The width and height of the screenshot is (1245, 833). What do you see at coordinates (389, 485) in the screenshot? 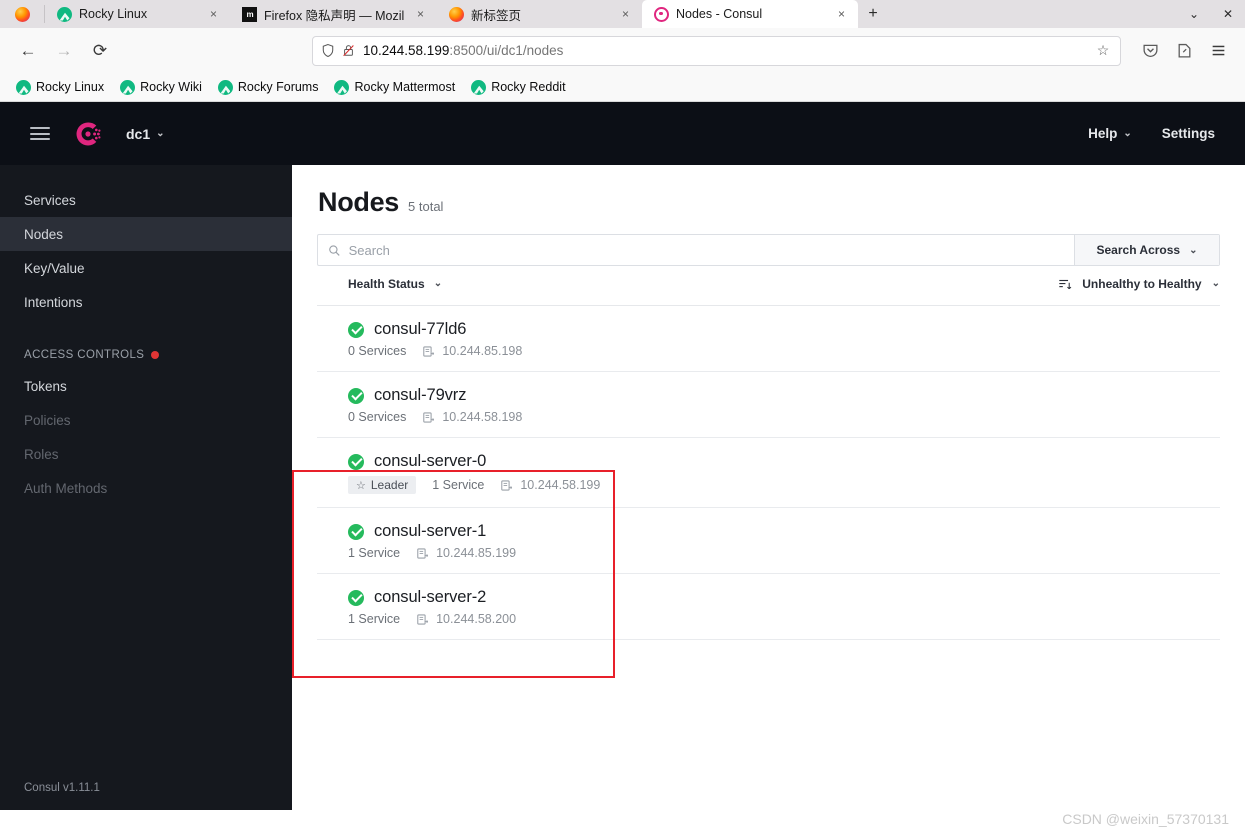
I see `leader-label: Leader` at bounding box center [389, 485].